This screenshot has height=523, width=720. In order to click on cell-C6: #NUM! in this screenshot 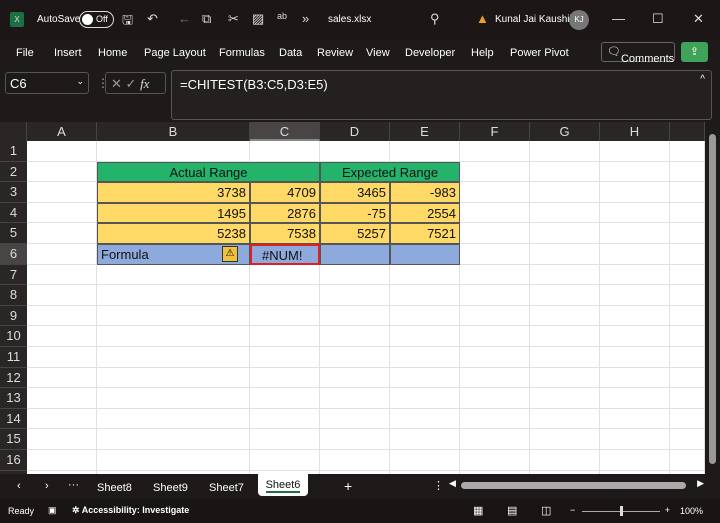, I will do `click(285, 254)`.